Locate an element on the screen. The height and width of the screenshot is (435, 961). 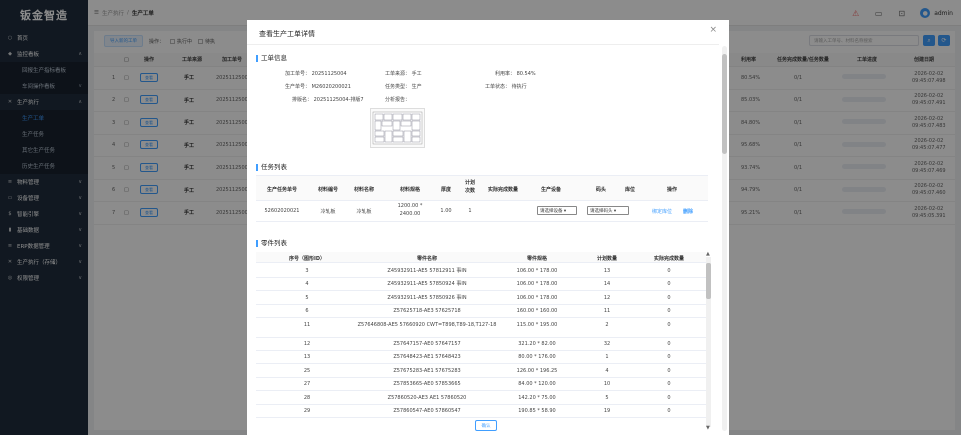
nesting-layout-thumbnail is located at coordinates (397, 128).